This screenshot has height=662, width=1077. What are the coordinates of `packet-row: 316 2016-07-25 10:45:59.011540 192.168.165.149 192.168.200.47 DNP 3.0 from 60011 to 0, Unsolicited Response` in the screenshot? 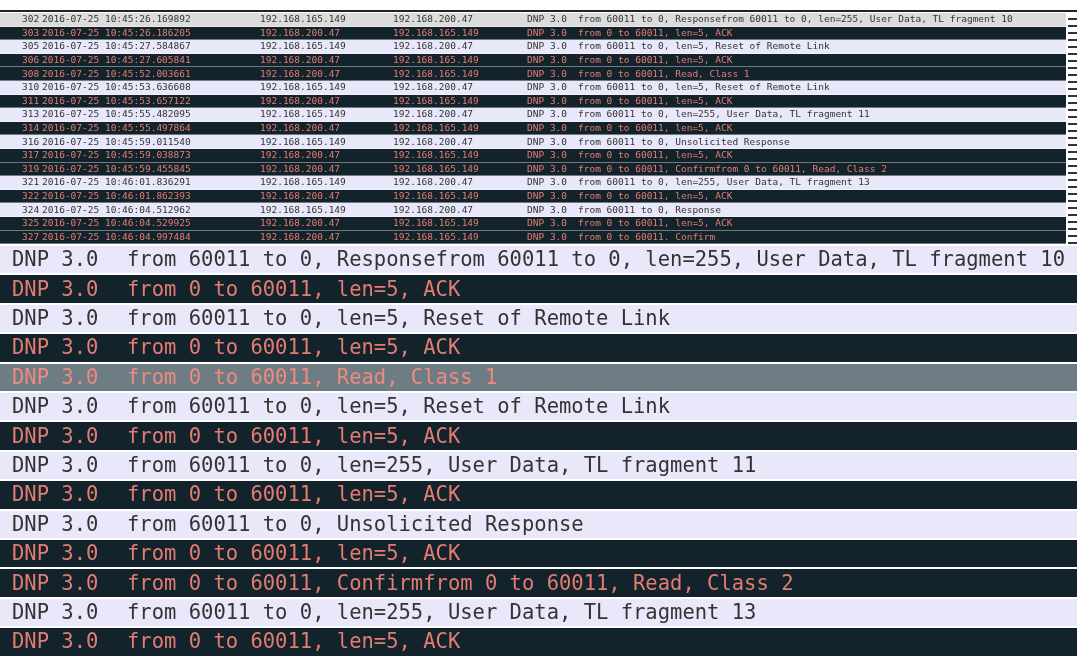 It's located at (533, 142).